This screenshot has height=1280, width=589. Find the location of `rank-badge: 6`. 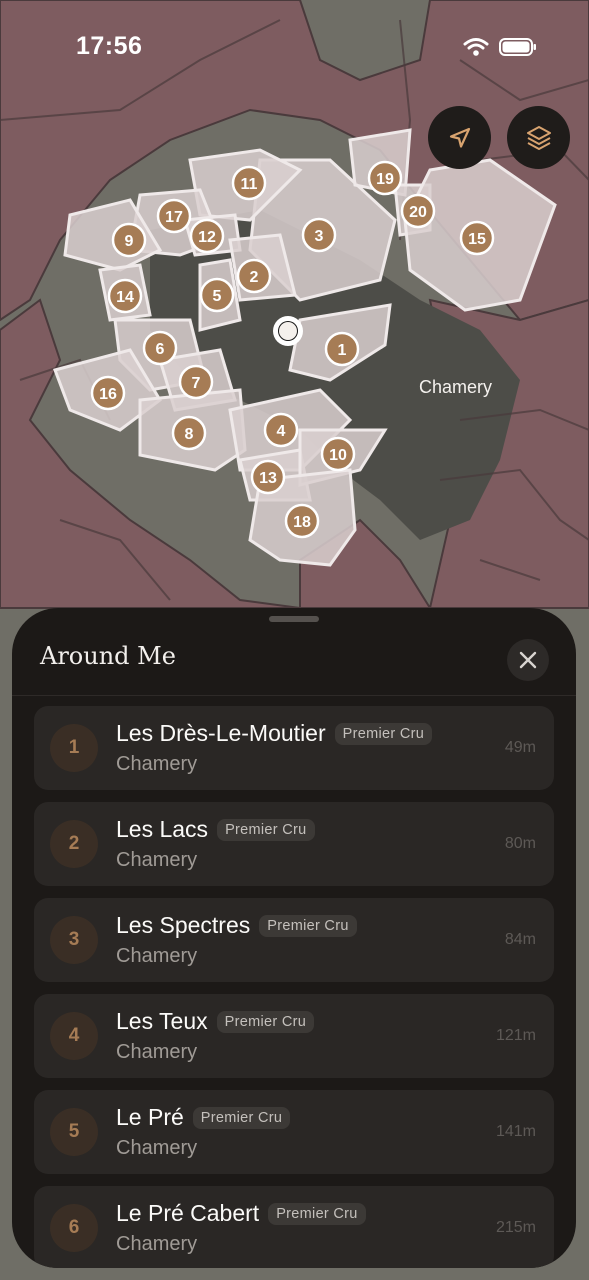

rank-badge: 6 is located at coordinates (74, 1228).